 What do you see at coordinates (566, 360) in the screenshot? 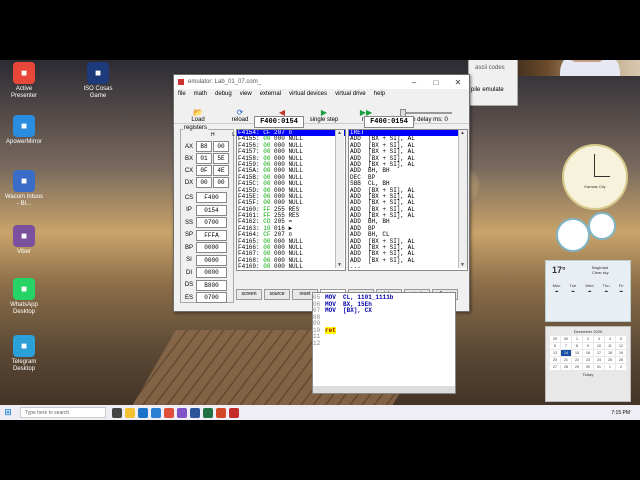
I see `calendar-day: 21` at bounding box center [566, 360].